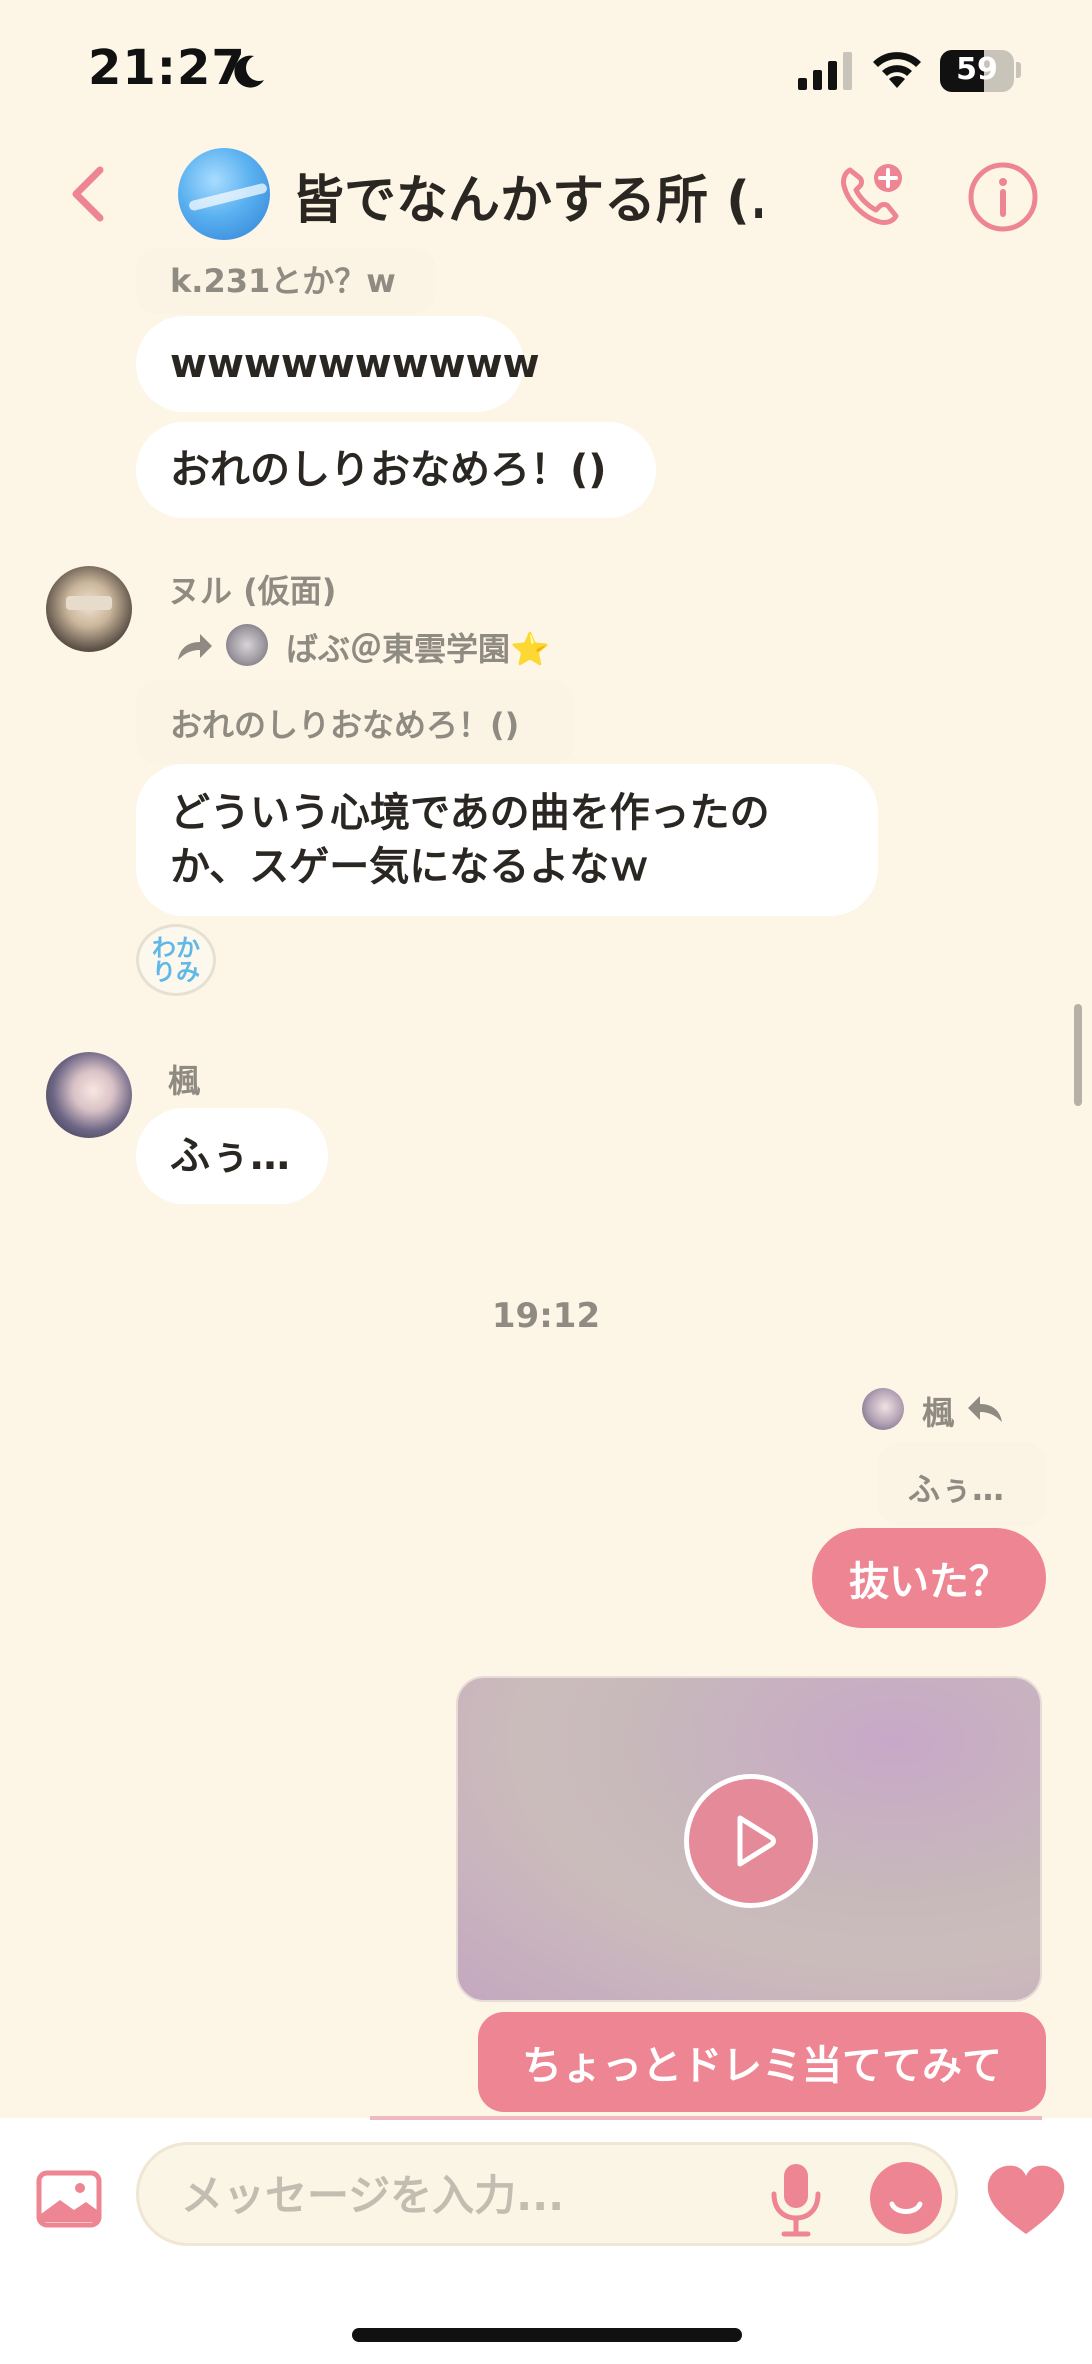  What do you see at coordinates (418, 649) in the screenshot?
I see `reply-target-name: ばぶ＠東雲学園⭐️` at bounding box center [418, 649].